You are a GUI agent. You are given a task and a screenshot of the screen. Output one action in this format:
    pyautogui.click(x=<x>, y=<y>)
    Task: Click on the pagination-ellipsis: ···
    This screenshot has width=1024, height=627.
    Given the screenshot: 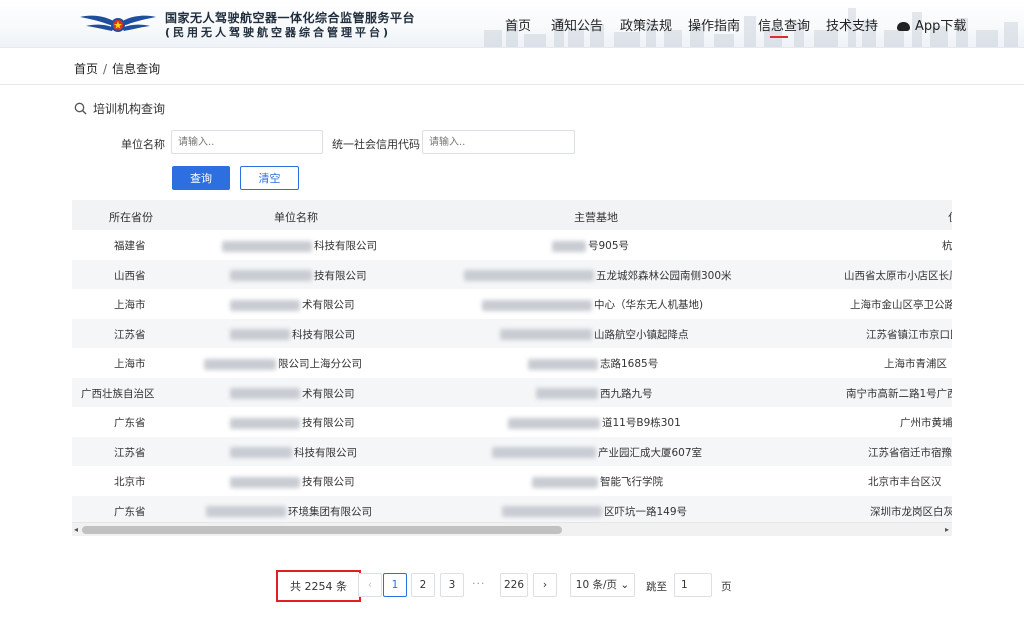 What is the action you would take?
    pyautogui.click(x=479, y=583)
    